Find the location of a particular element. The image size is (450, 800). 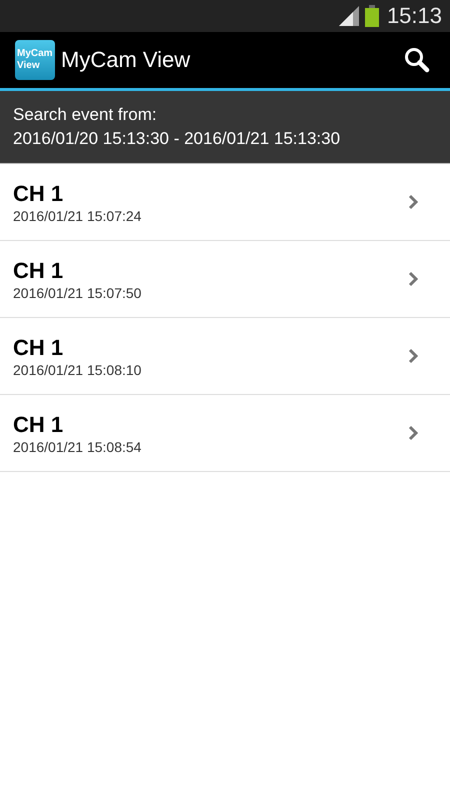

event-row: CH 1 2016/01/21 15:07:24 is located at coordinates (225, 202).